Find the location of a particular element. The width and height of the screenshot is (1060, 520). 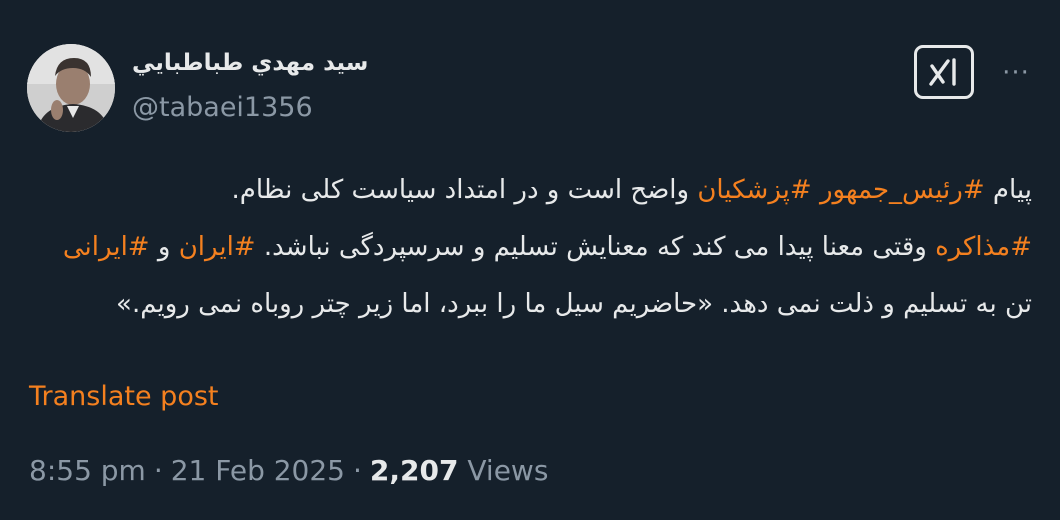

views-count: 2,207 is located at coordinates (414, 470).